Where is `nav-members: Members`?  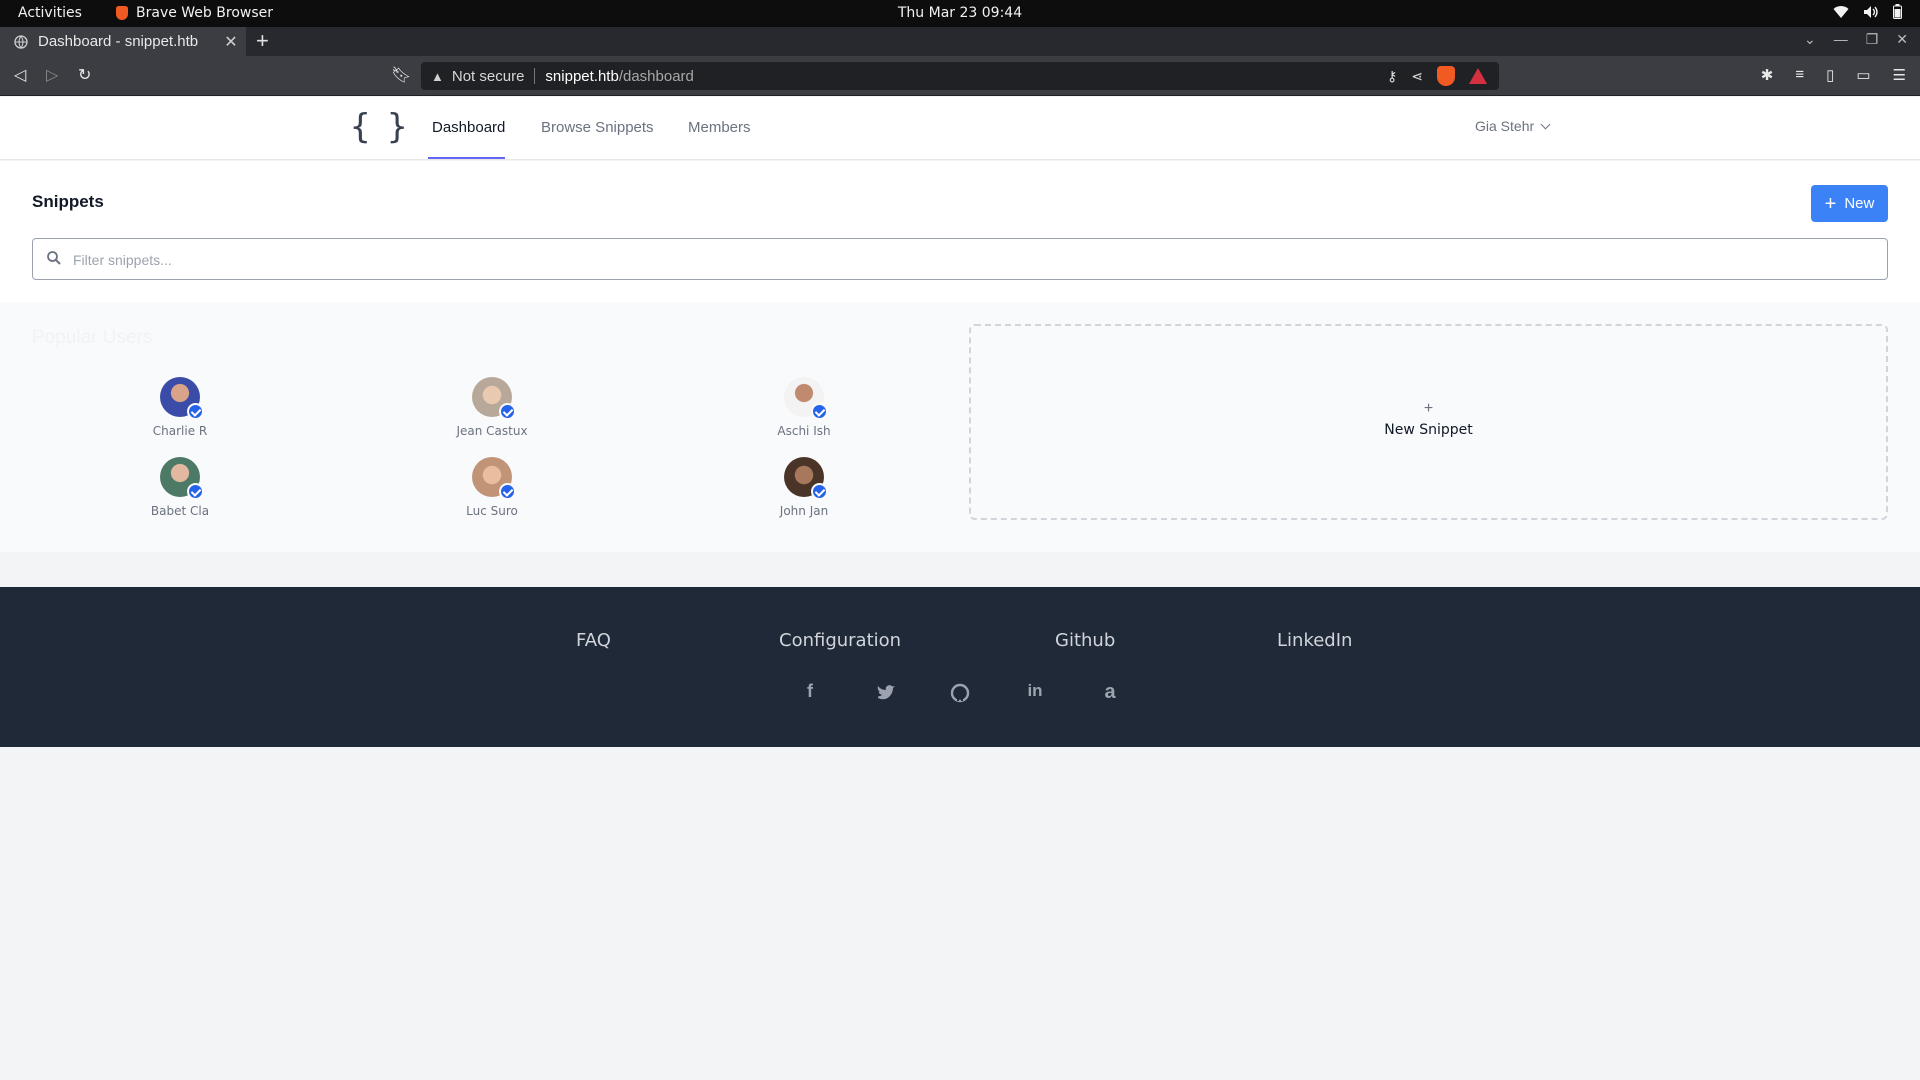
nav-members: Members is located at coordinates (719, 127).